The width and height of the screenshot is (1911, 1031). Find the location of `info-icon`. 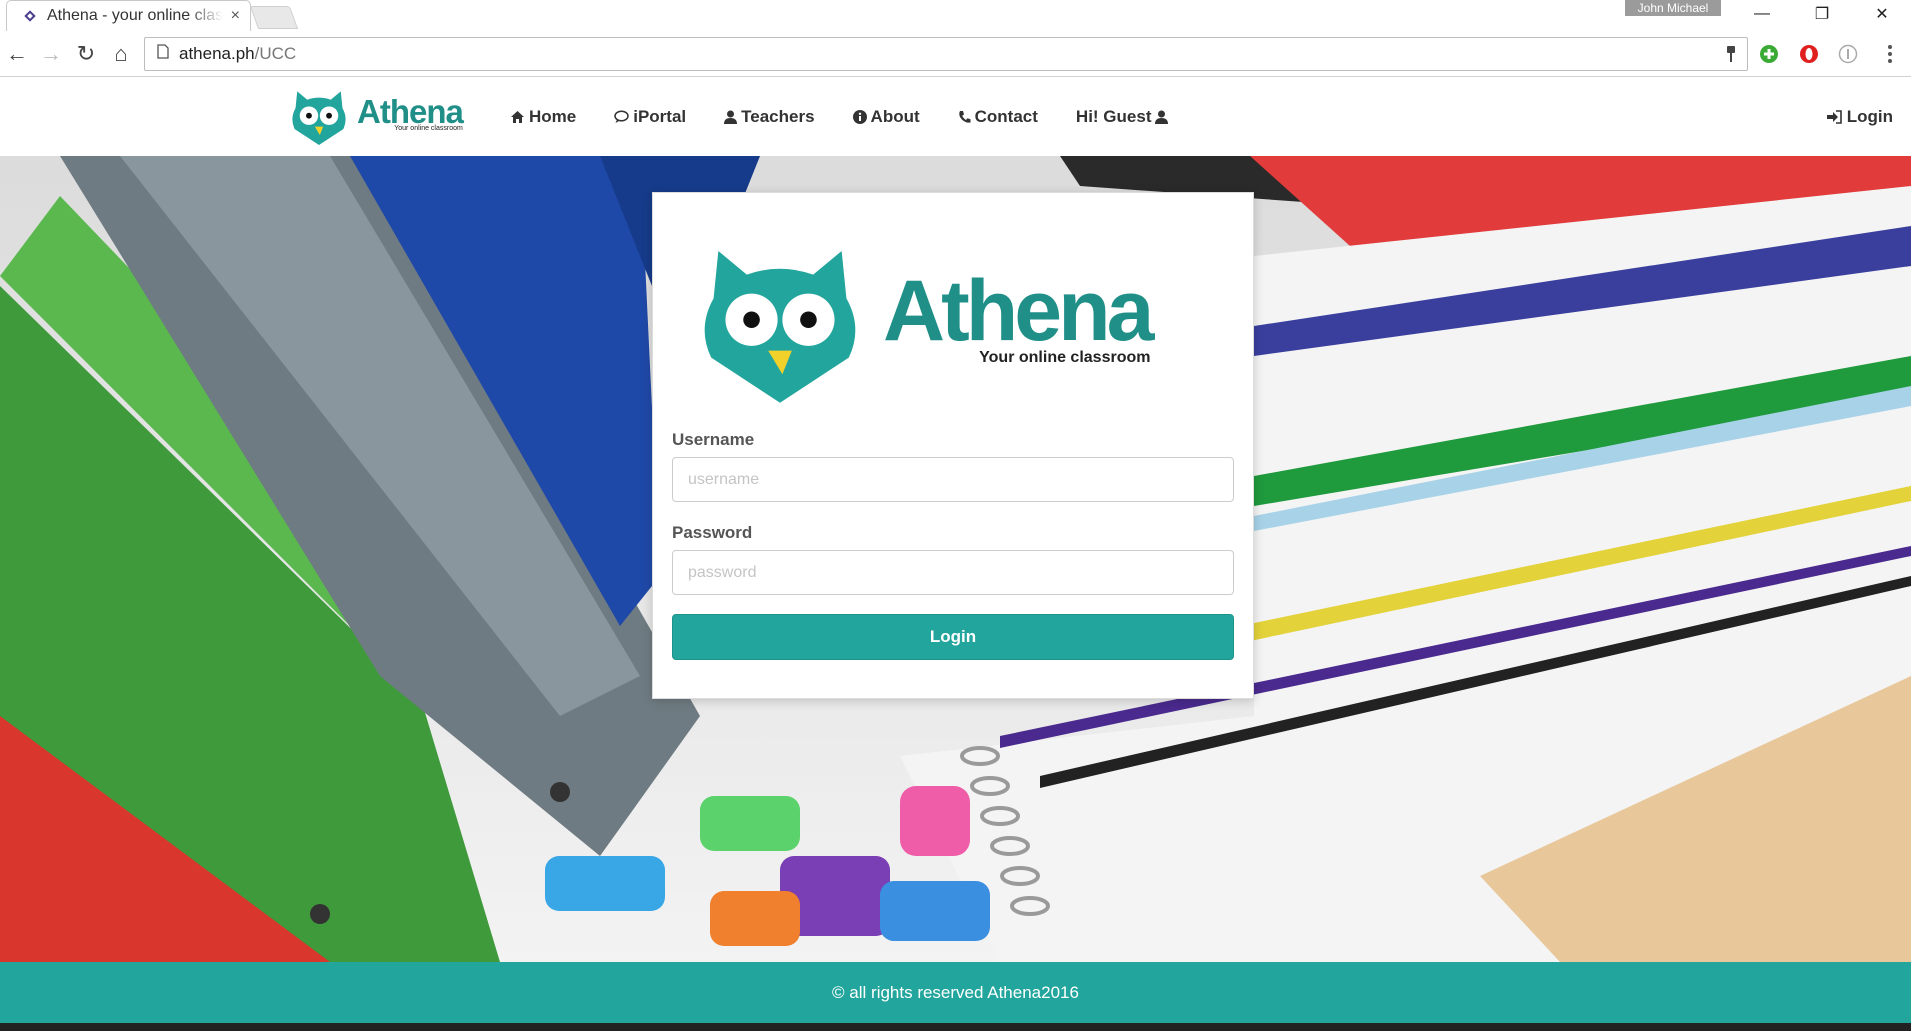

info-icon is located at coordinates (859, 116).